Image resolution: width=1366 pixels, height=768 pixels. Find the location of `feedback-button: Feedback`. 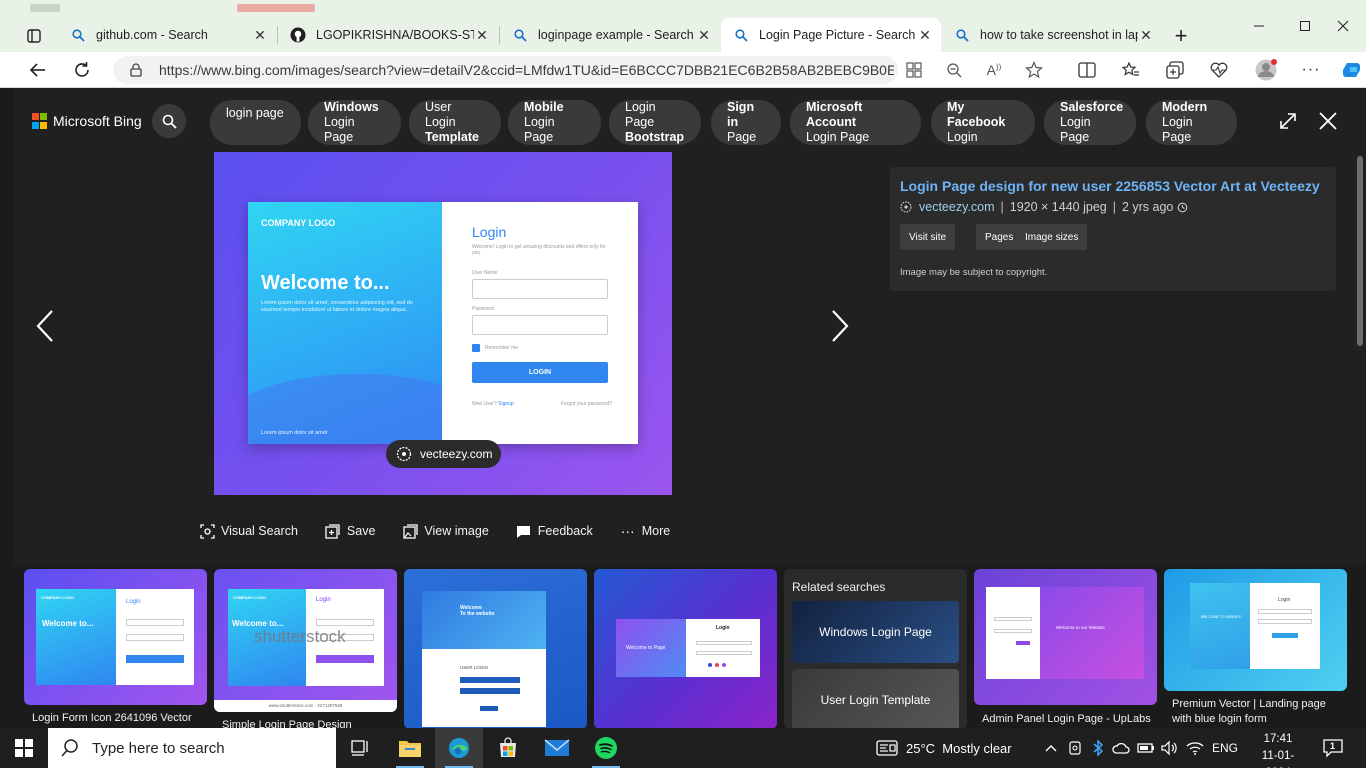

feedback-button: Feedback is located at coordinates (554, 531).